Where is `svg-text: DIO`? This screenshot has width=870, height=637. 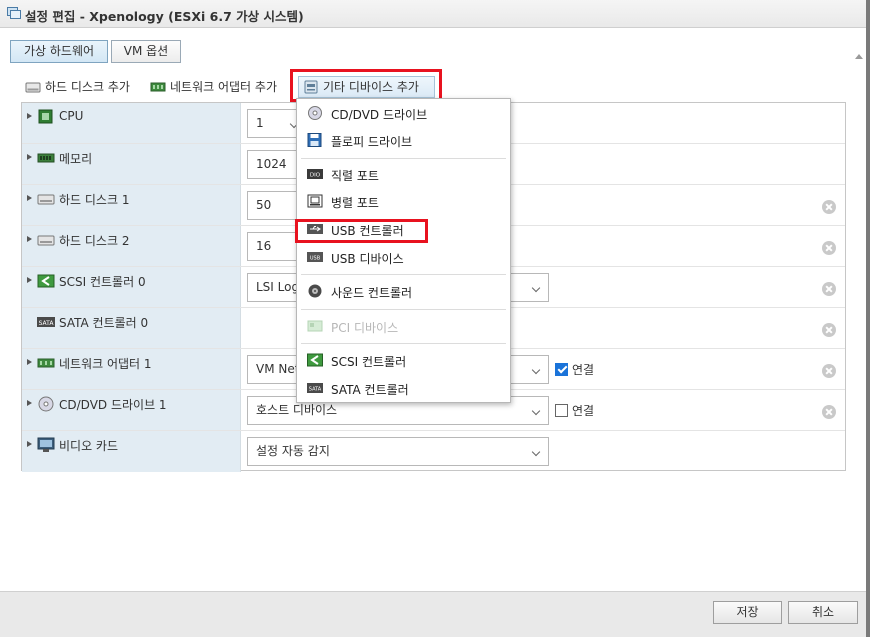
svg-text: DIO is located at coordinates (315, 176).